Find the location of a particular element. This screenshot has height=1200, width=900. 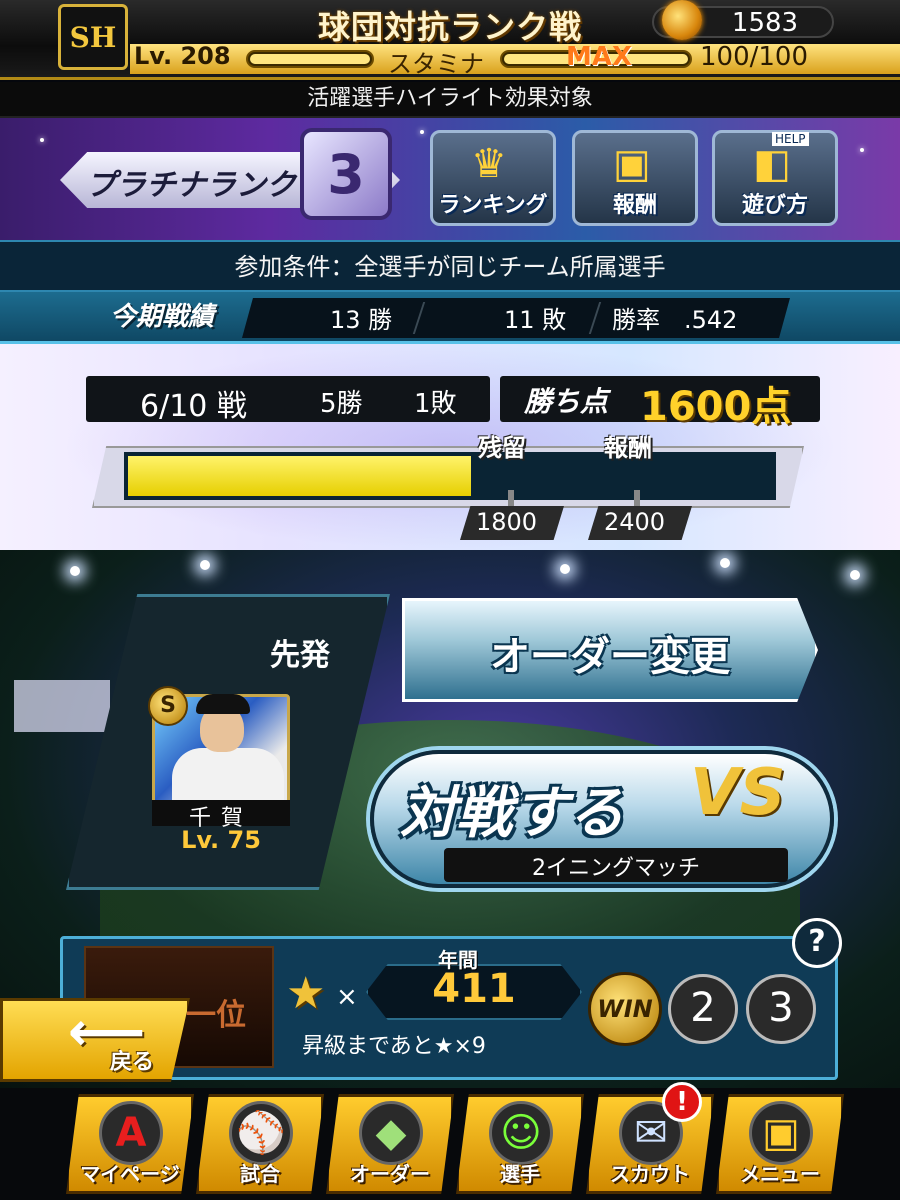

nav-label: マイページ is located at coordinates (130, 1174).